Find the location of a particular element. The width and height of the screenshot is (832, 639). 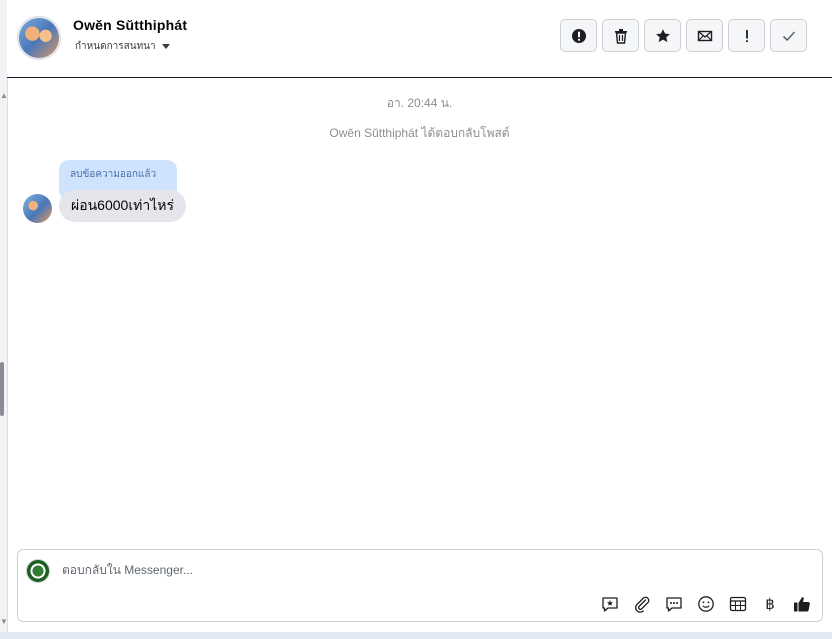

saved-reply-button is located at coordinates (610, 604).